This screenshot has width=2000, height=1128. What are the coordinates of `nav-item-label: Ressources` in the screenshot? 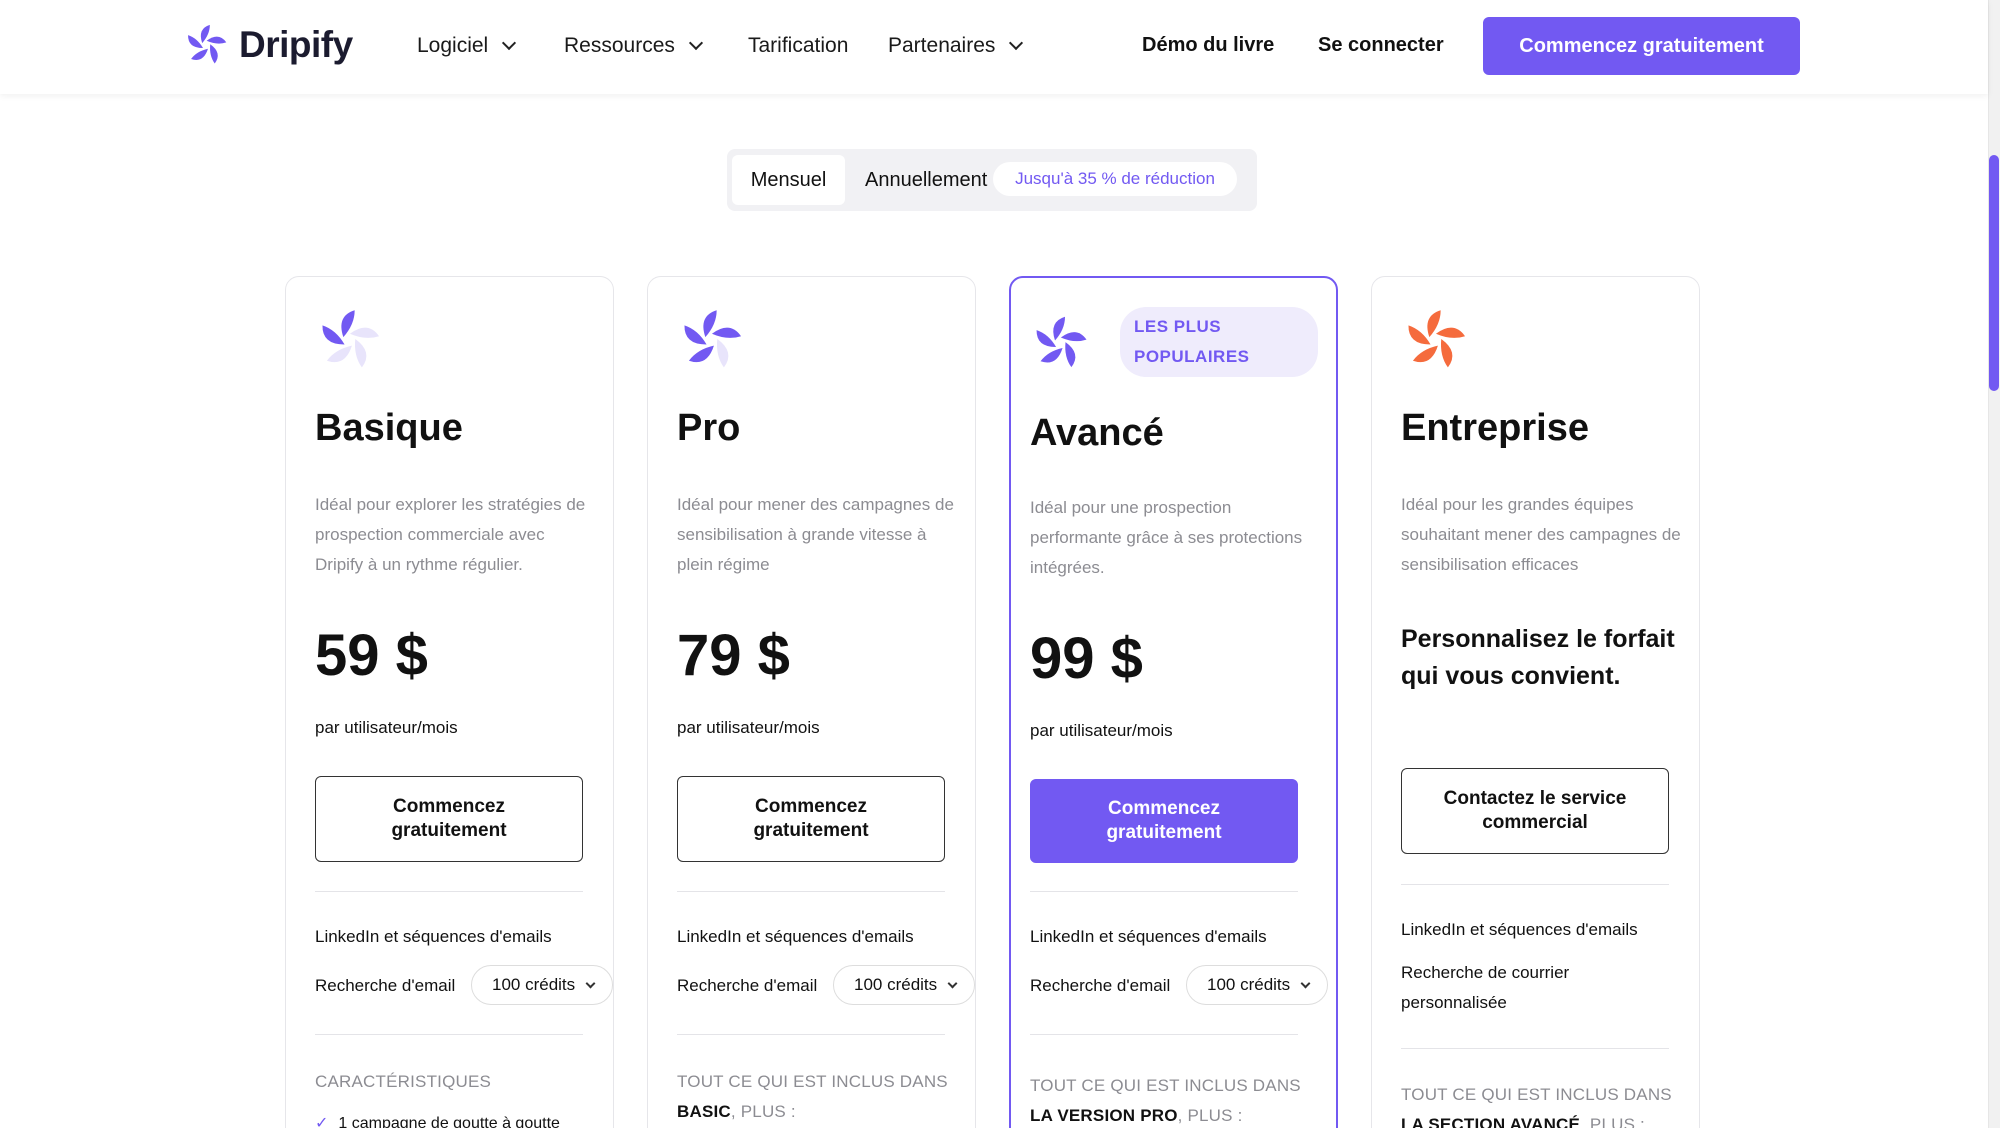 It's located at (619, 45).